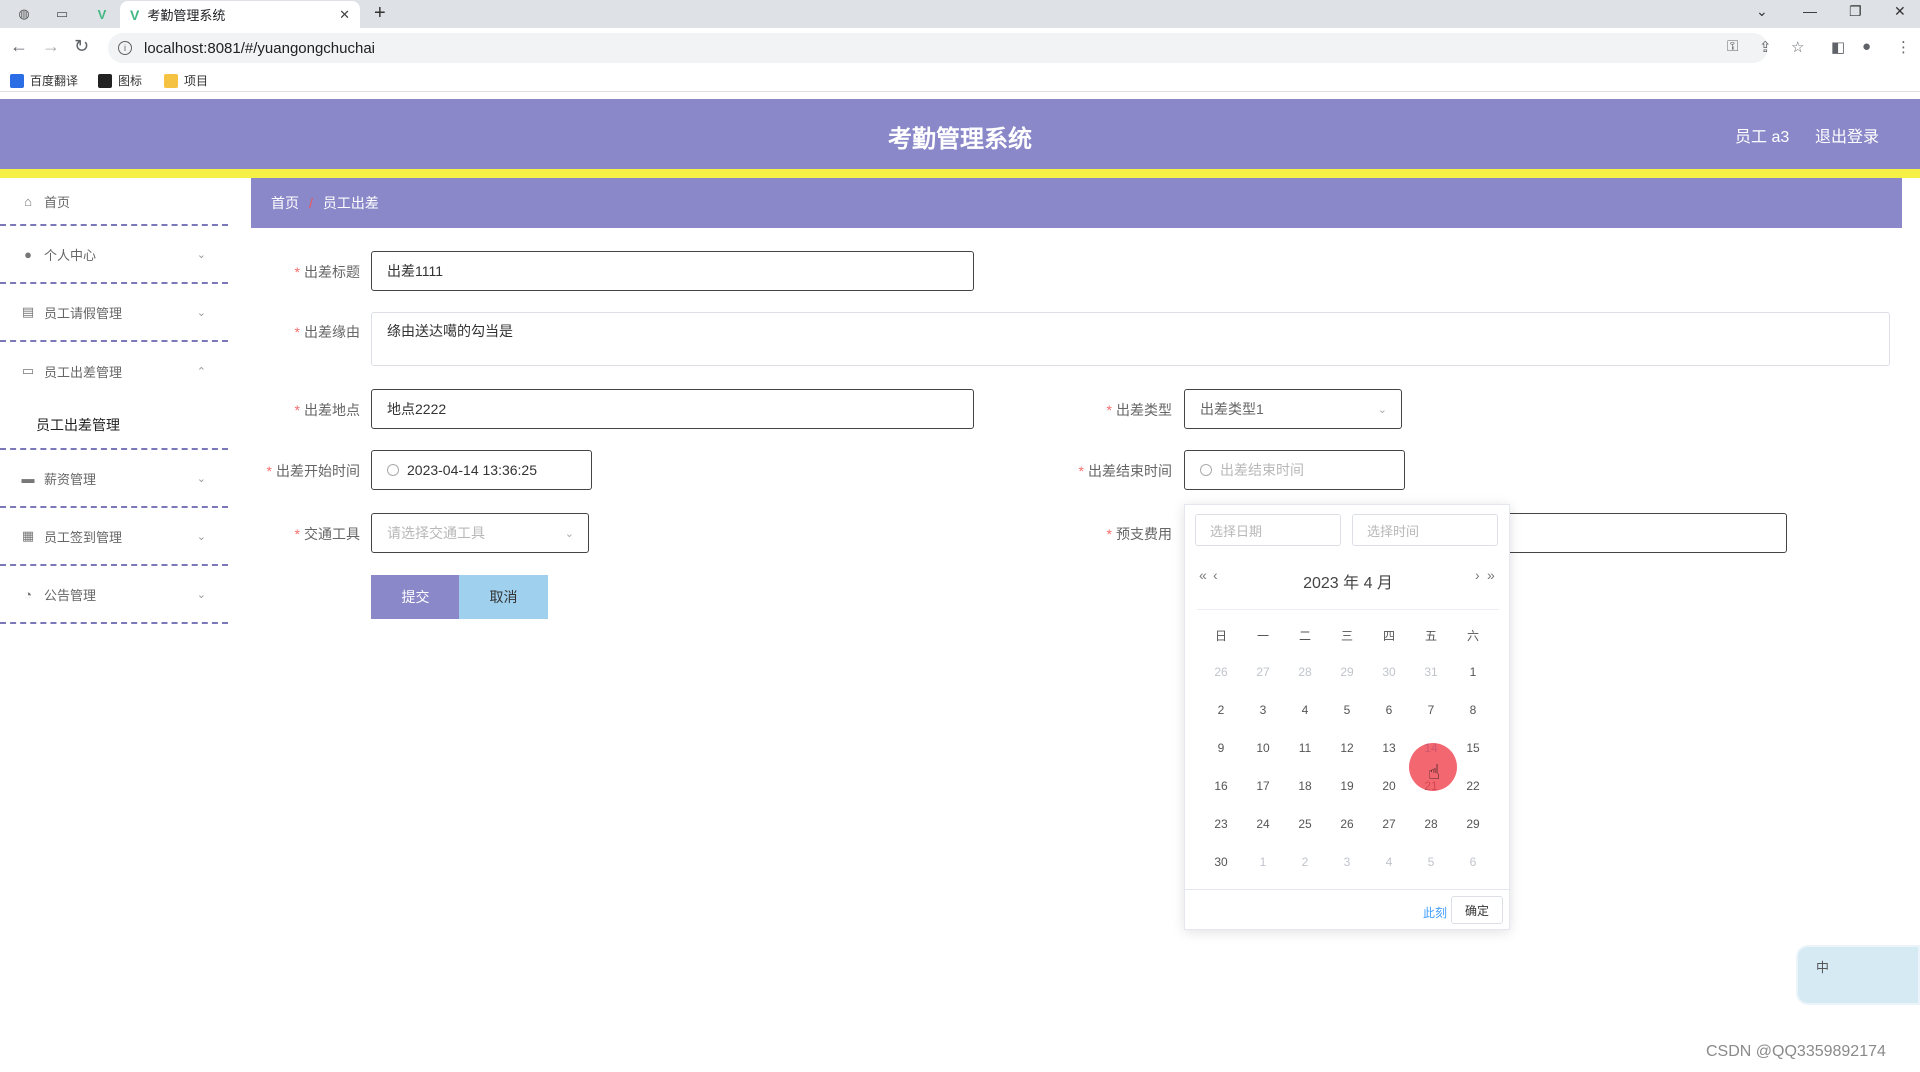 The image size is (1920, 1072). What do you see at coordinates (1347, 748) in the screenshot?
I see `calendar-day: 12` at bounding box center [1347, 748].